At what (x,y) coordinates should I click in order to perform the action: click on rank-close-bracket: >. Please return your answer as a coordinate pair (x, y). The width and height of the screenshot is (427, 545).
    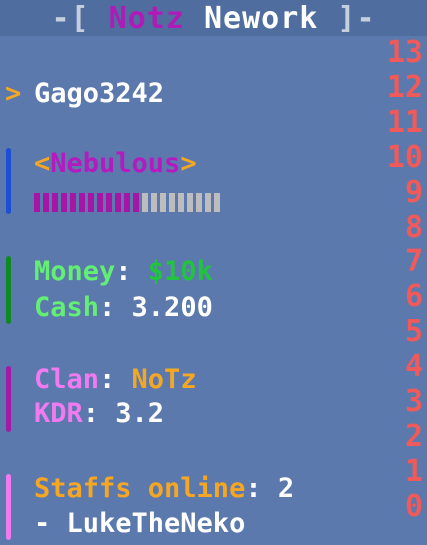
    Looking at the image, I should click on (188, 163).